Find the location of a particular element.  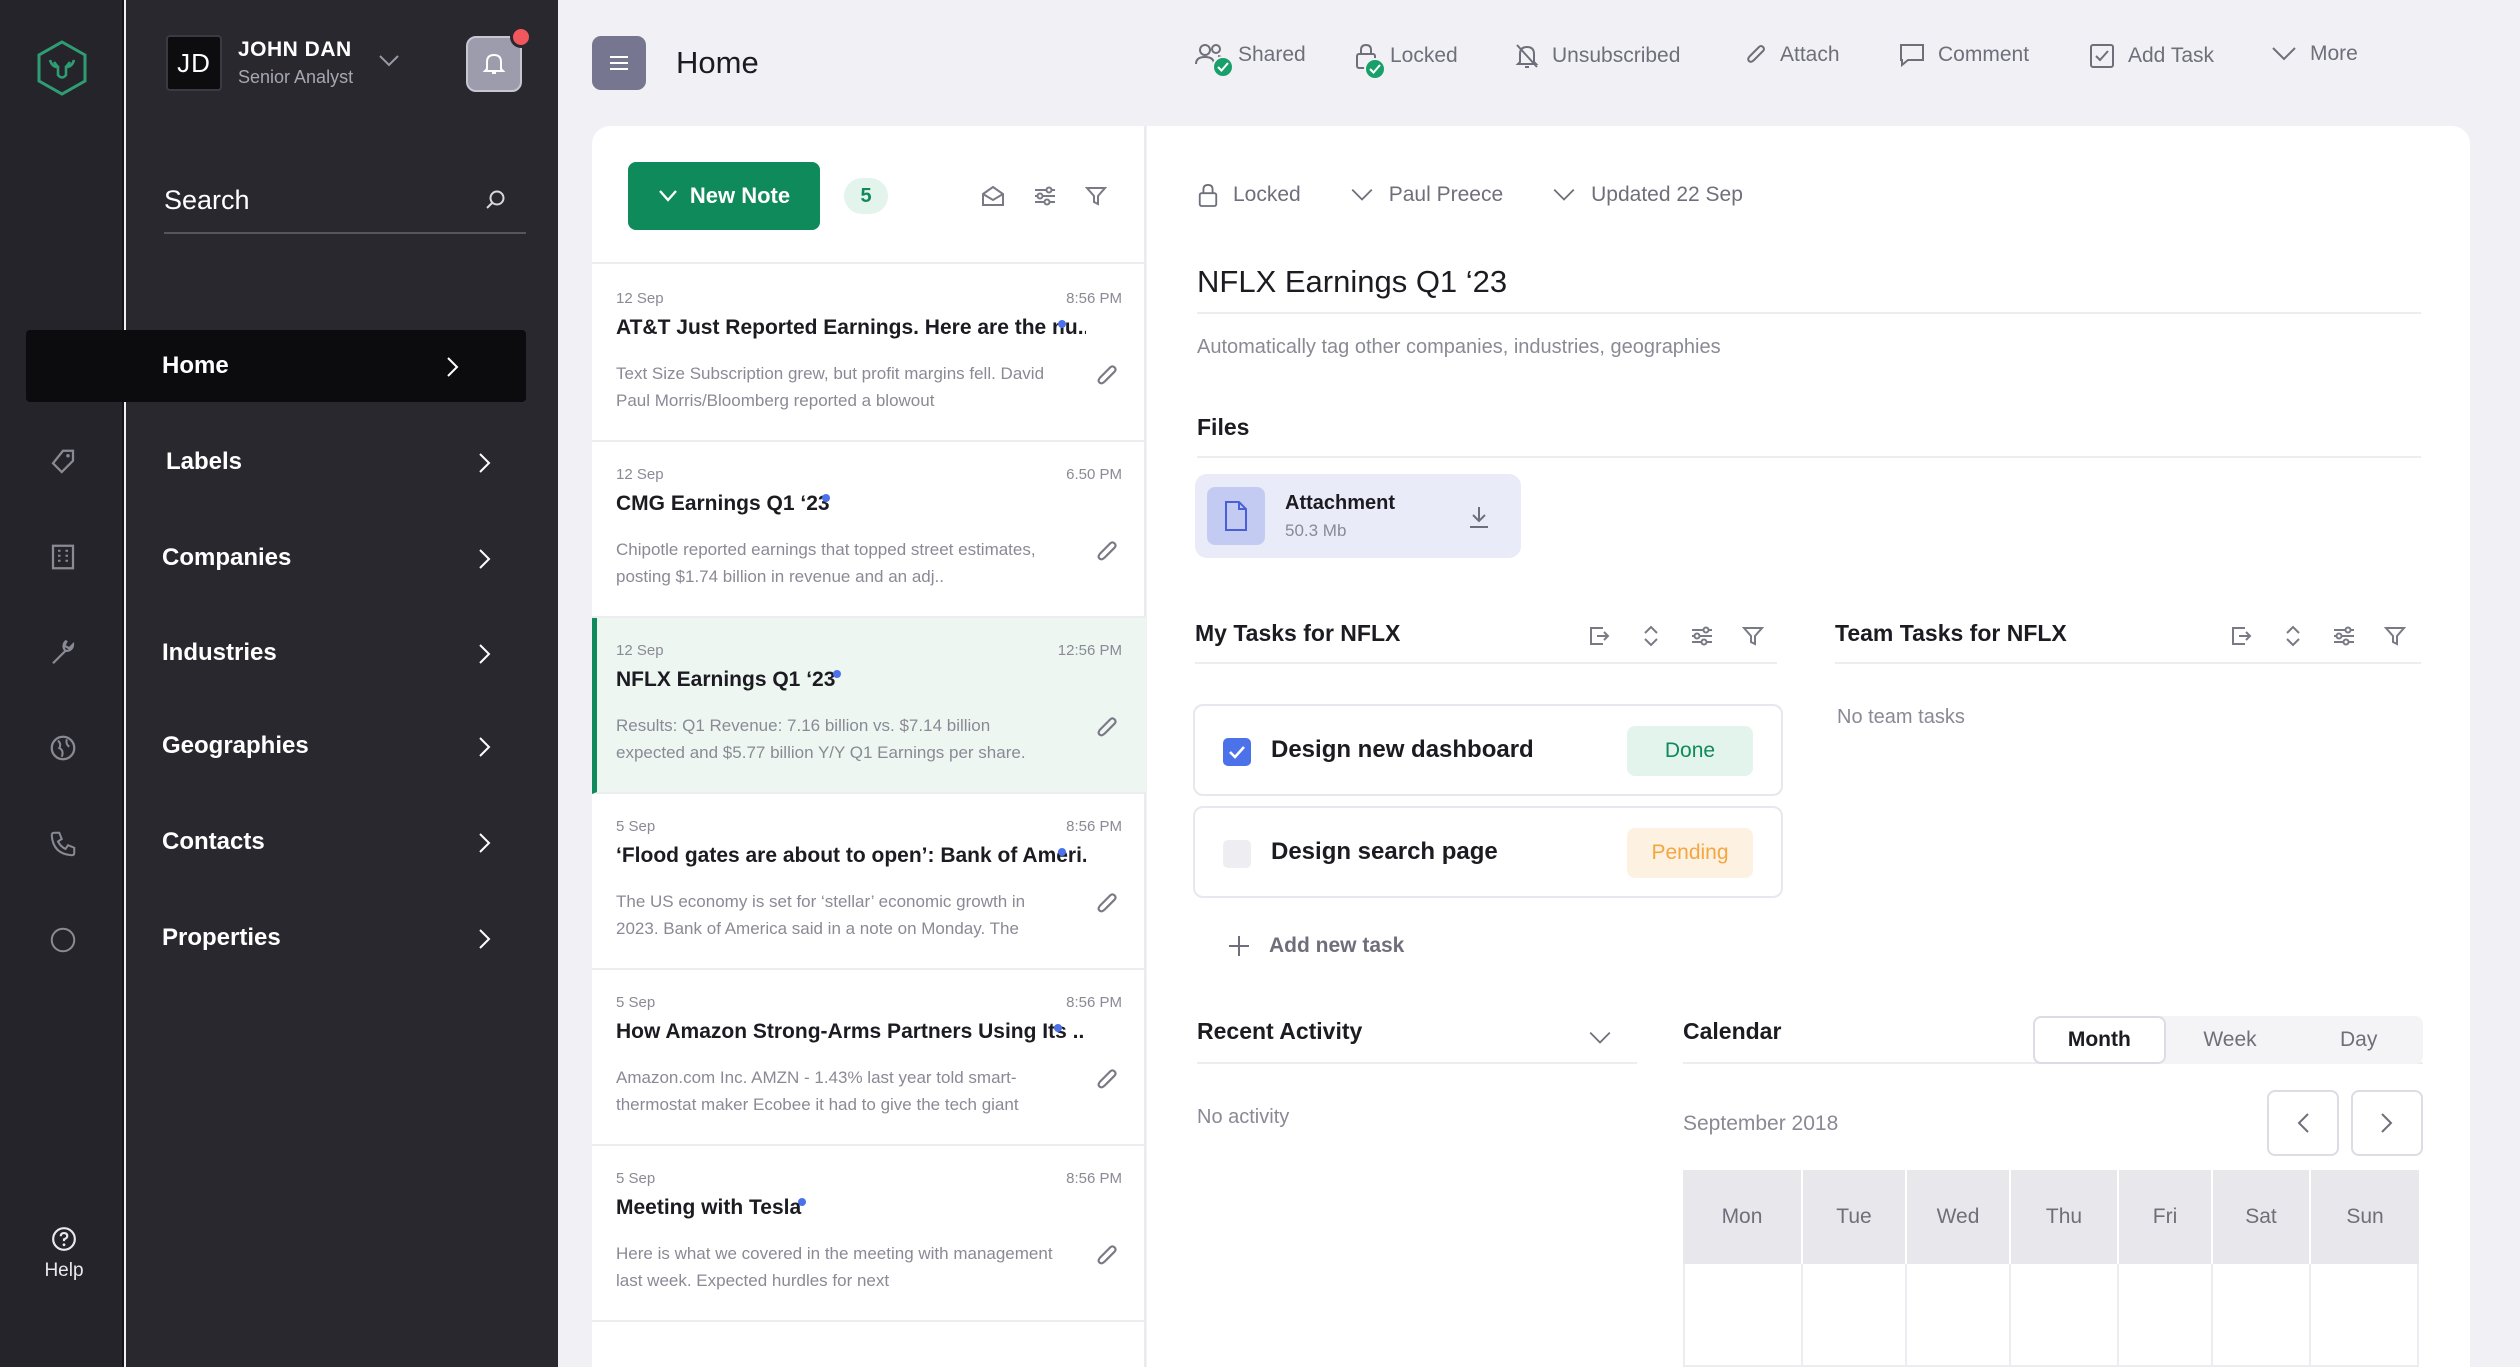

locked-action: Locked is located at coordinates (1406, 61).